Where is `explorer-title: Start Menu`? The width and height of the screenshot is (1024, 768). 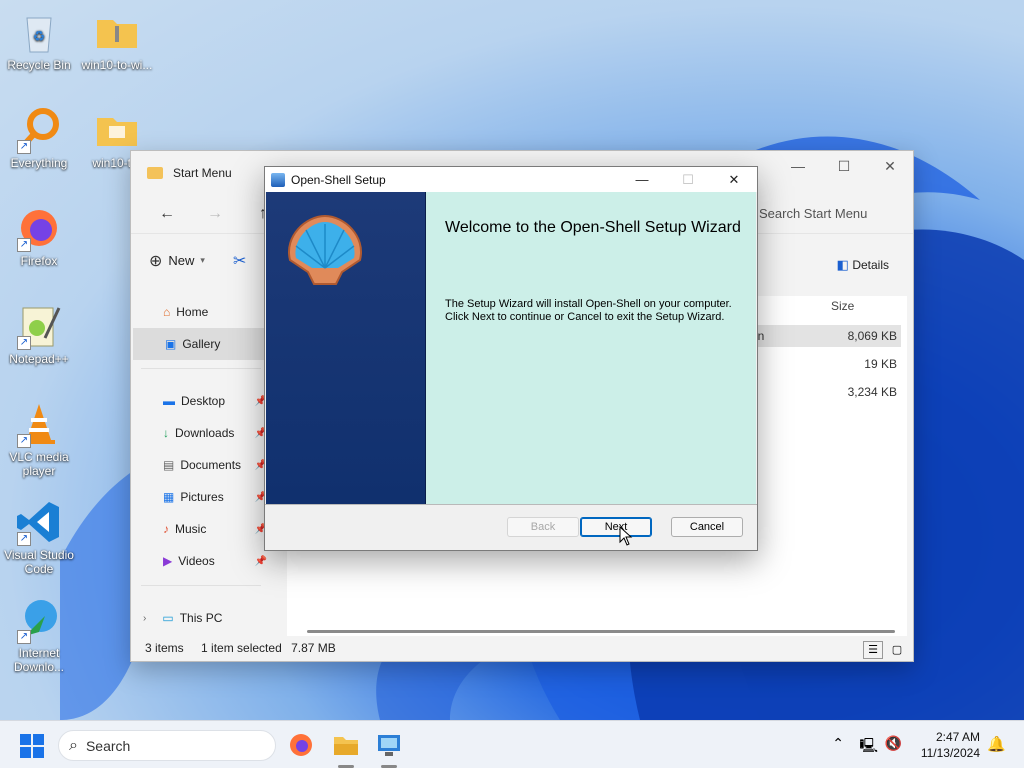
explorer-title: Start Menu is located at coordinates (202, 173).